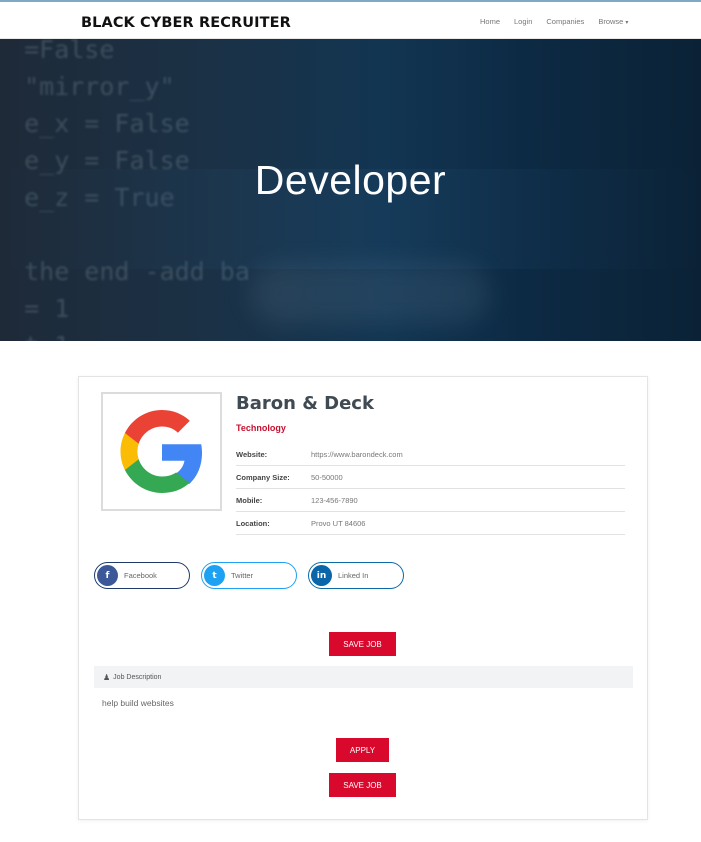 Image resolution: width=701 pixels, height=842 pixels. I want to click on facebook-icon: f, so click(107, 575).